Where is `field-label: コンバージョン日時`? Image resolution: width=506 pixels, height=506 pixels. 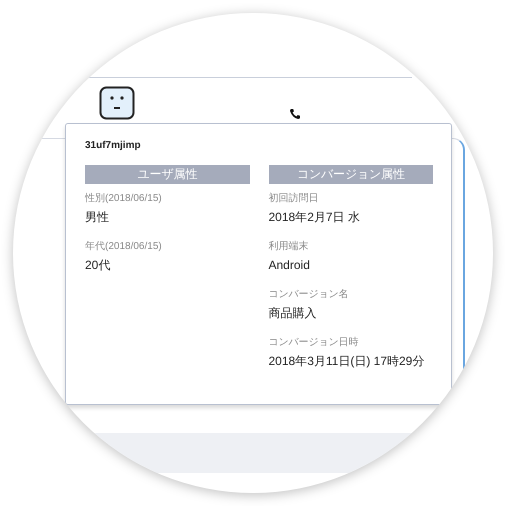
field-label: コンバージョン日時 is located at coordinates (314, 343).